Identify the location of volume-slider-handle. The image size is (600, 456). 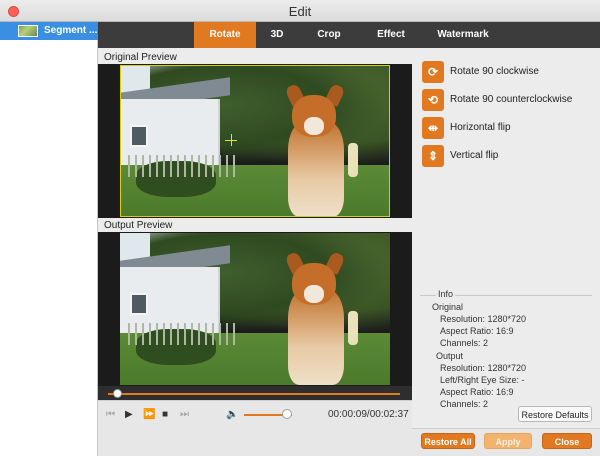
(287, 414).